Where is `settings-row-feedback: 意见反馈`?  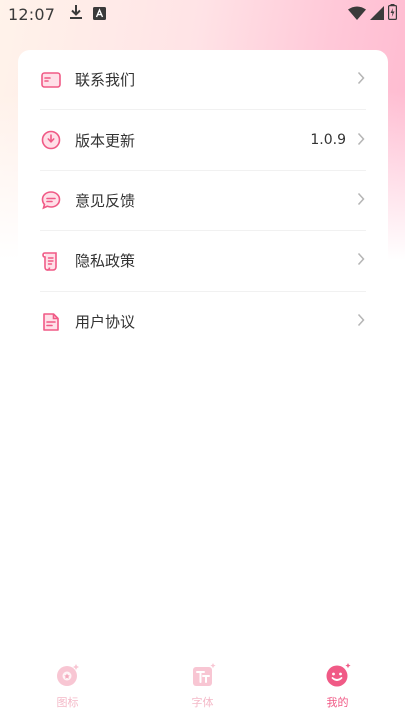 settings-row-feedback: 意见反馈 is located at coordinates (203, 201).